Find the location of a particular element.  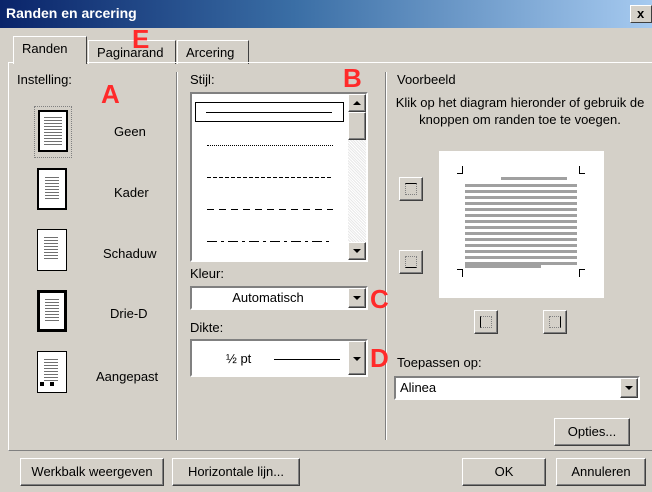

scroll-up-button is located at coordinates (357, 103).